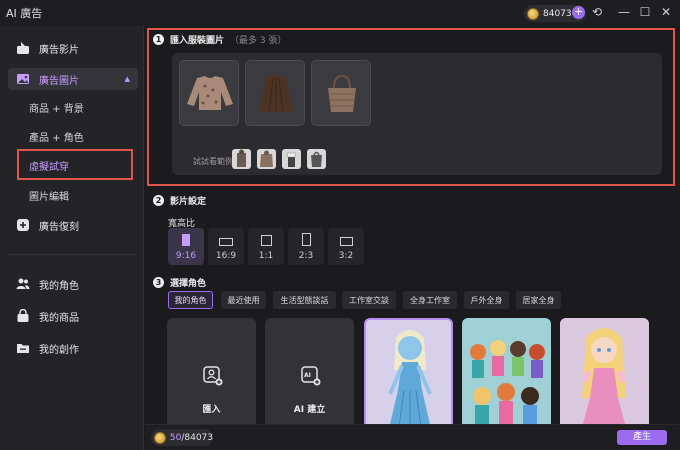 The height and width of the screenshot is (450, 680). I want to click on sidebar-item-my-creations: 我的創作, so click(73, 348).